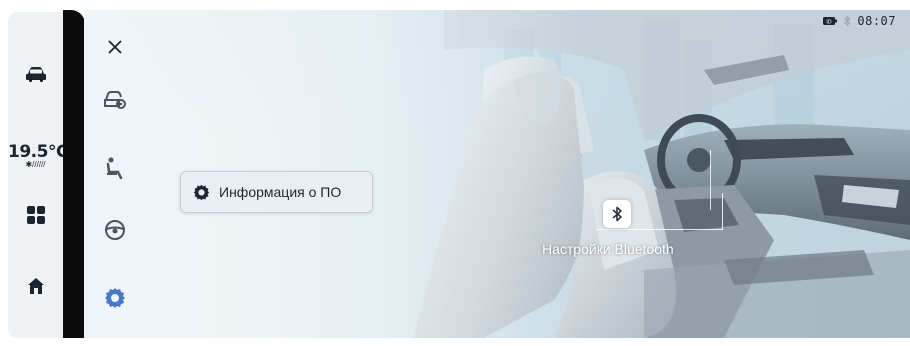 This screenshot has width=910, height=346. I want to click on software-info-popover: Информация о ПО, so click(276, 192).